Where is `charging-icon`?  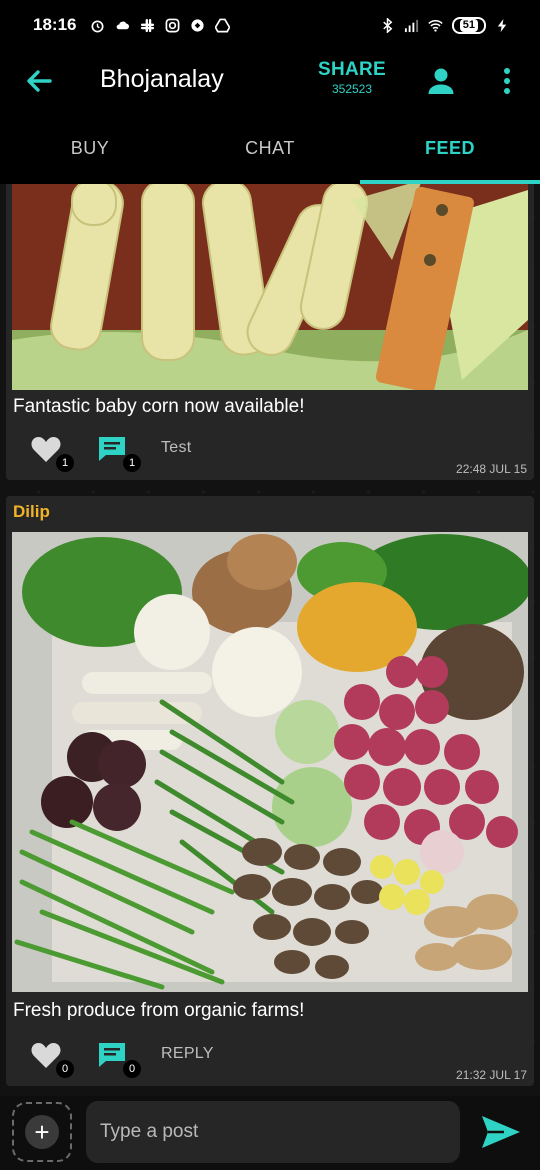 charging-icon is located at coordinates (502, 25).